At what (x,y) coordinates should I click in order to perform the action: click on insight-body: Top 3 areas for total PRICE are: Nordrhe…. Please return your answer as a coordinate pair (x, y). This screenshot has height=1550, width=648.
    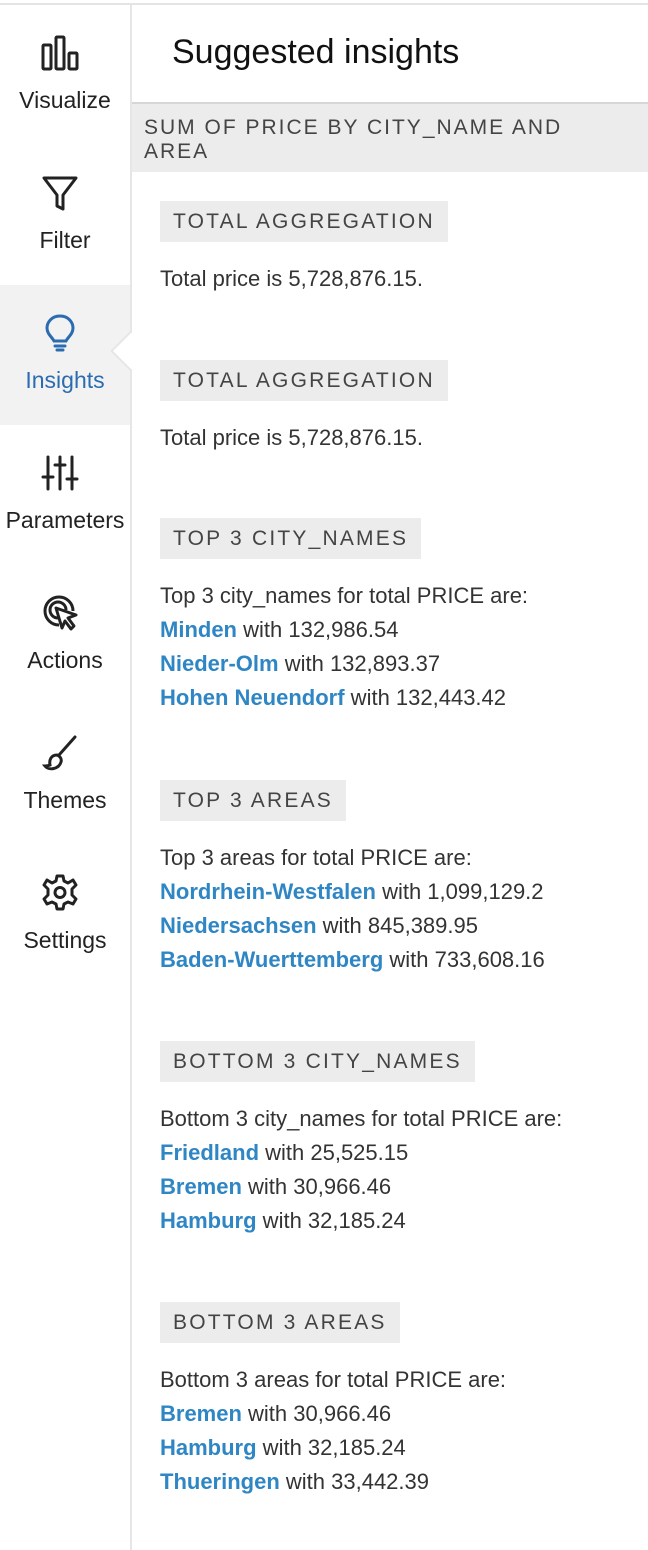
    Looking at the image, I should click on (395, 909).